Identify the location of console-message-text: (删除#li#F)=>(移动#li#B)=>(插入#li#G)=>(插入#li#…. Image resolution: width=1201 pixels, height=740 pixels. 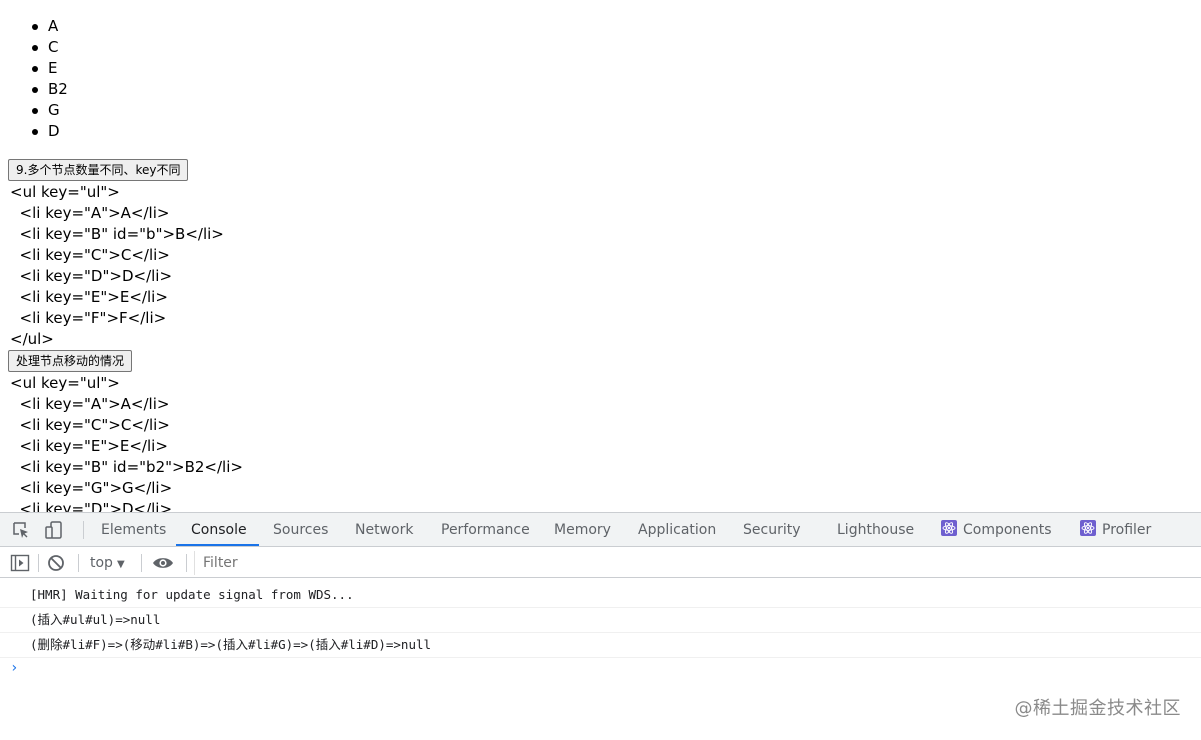
(231, 644).